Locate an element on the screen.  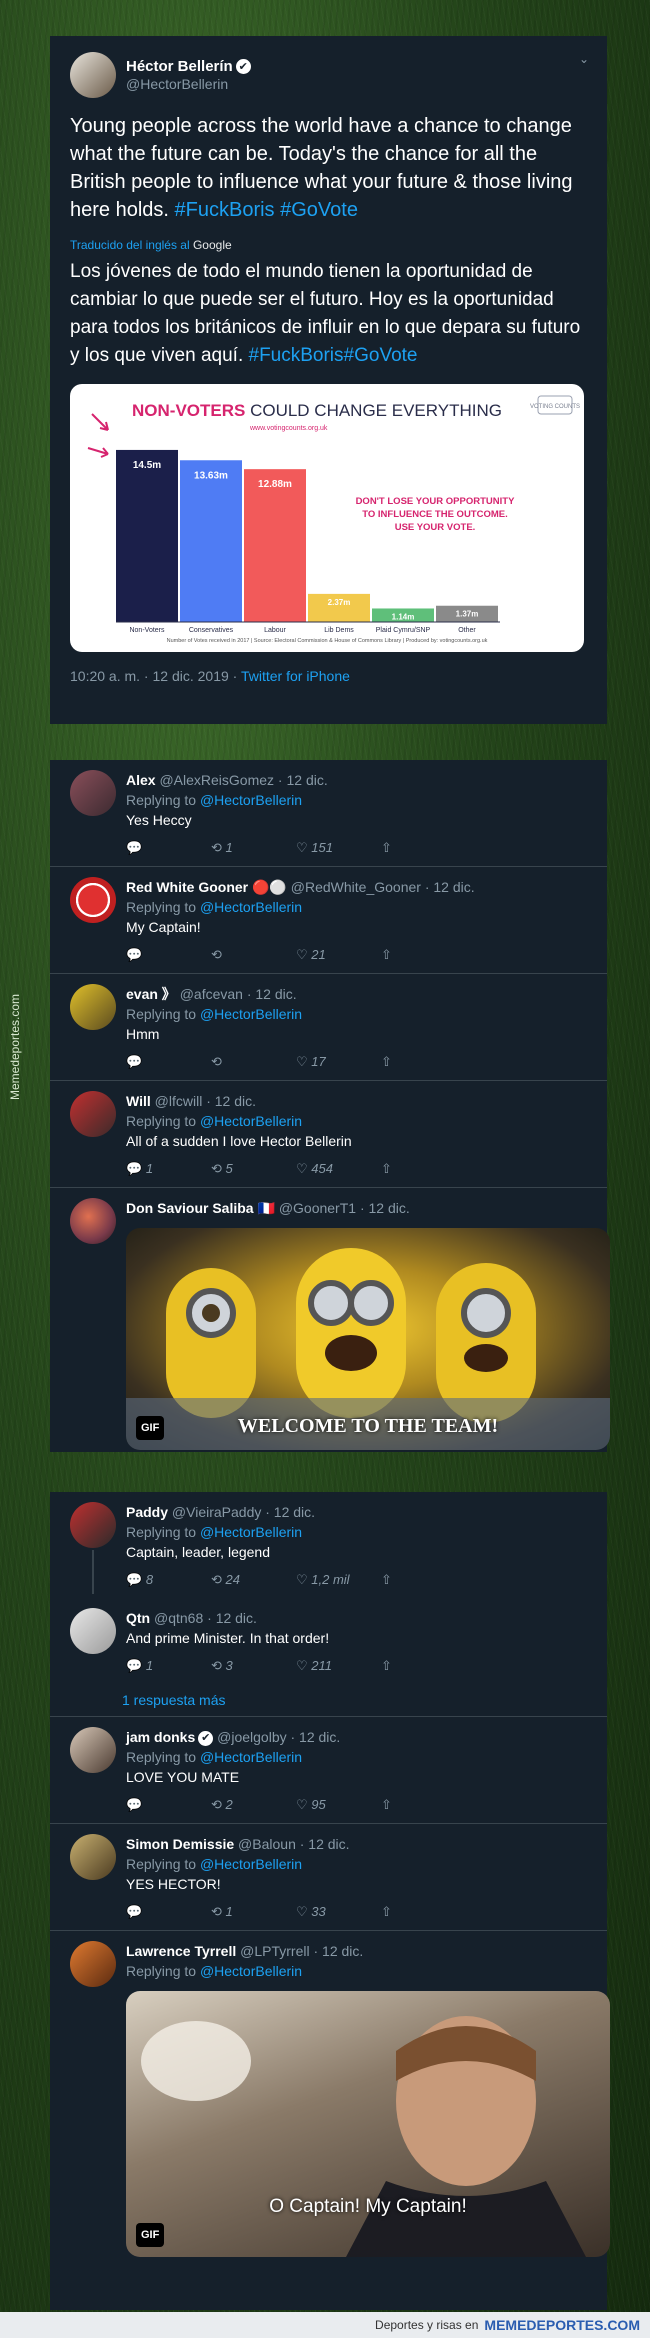
gif-media: O Captain! My Captain! GIF is located at coordinates (368, 2124).